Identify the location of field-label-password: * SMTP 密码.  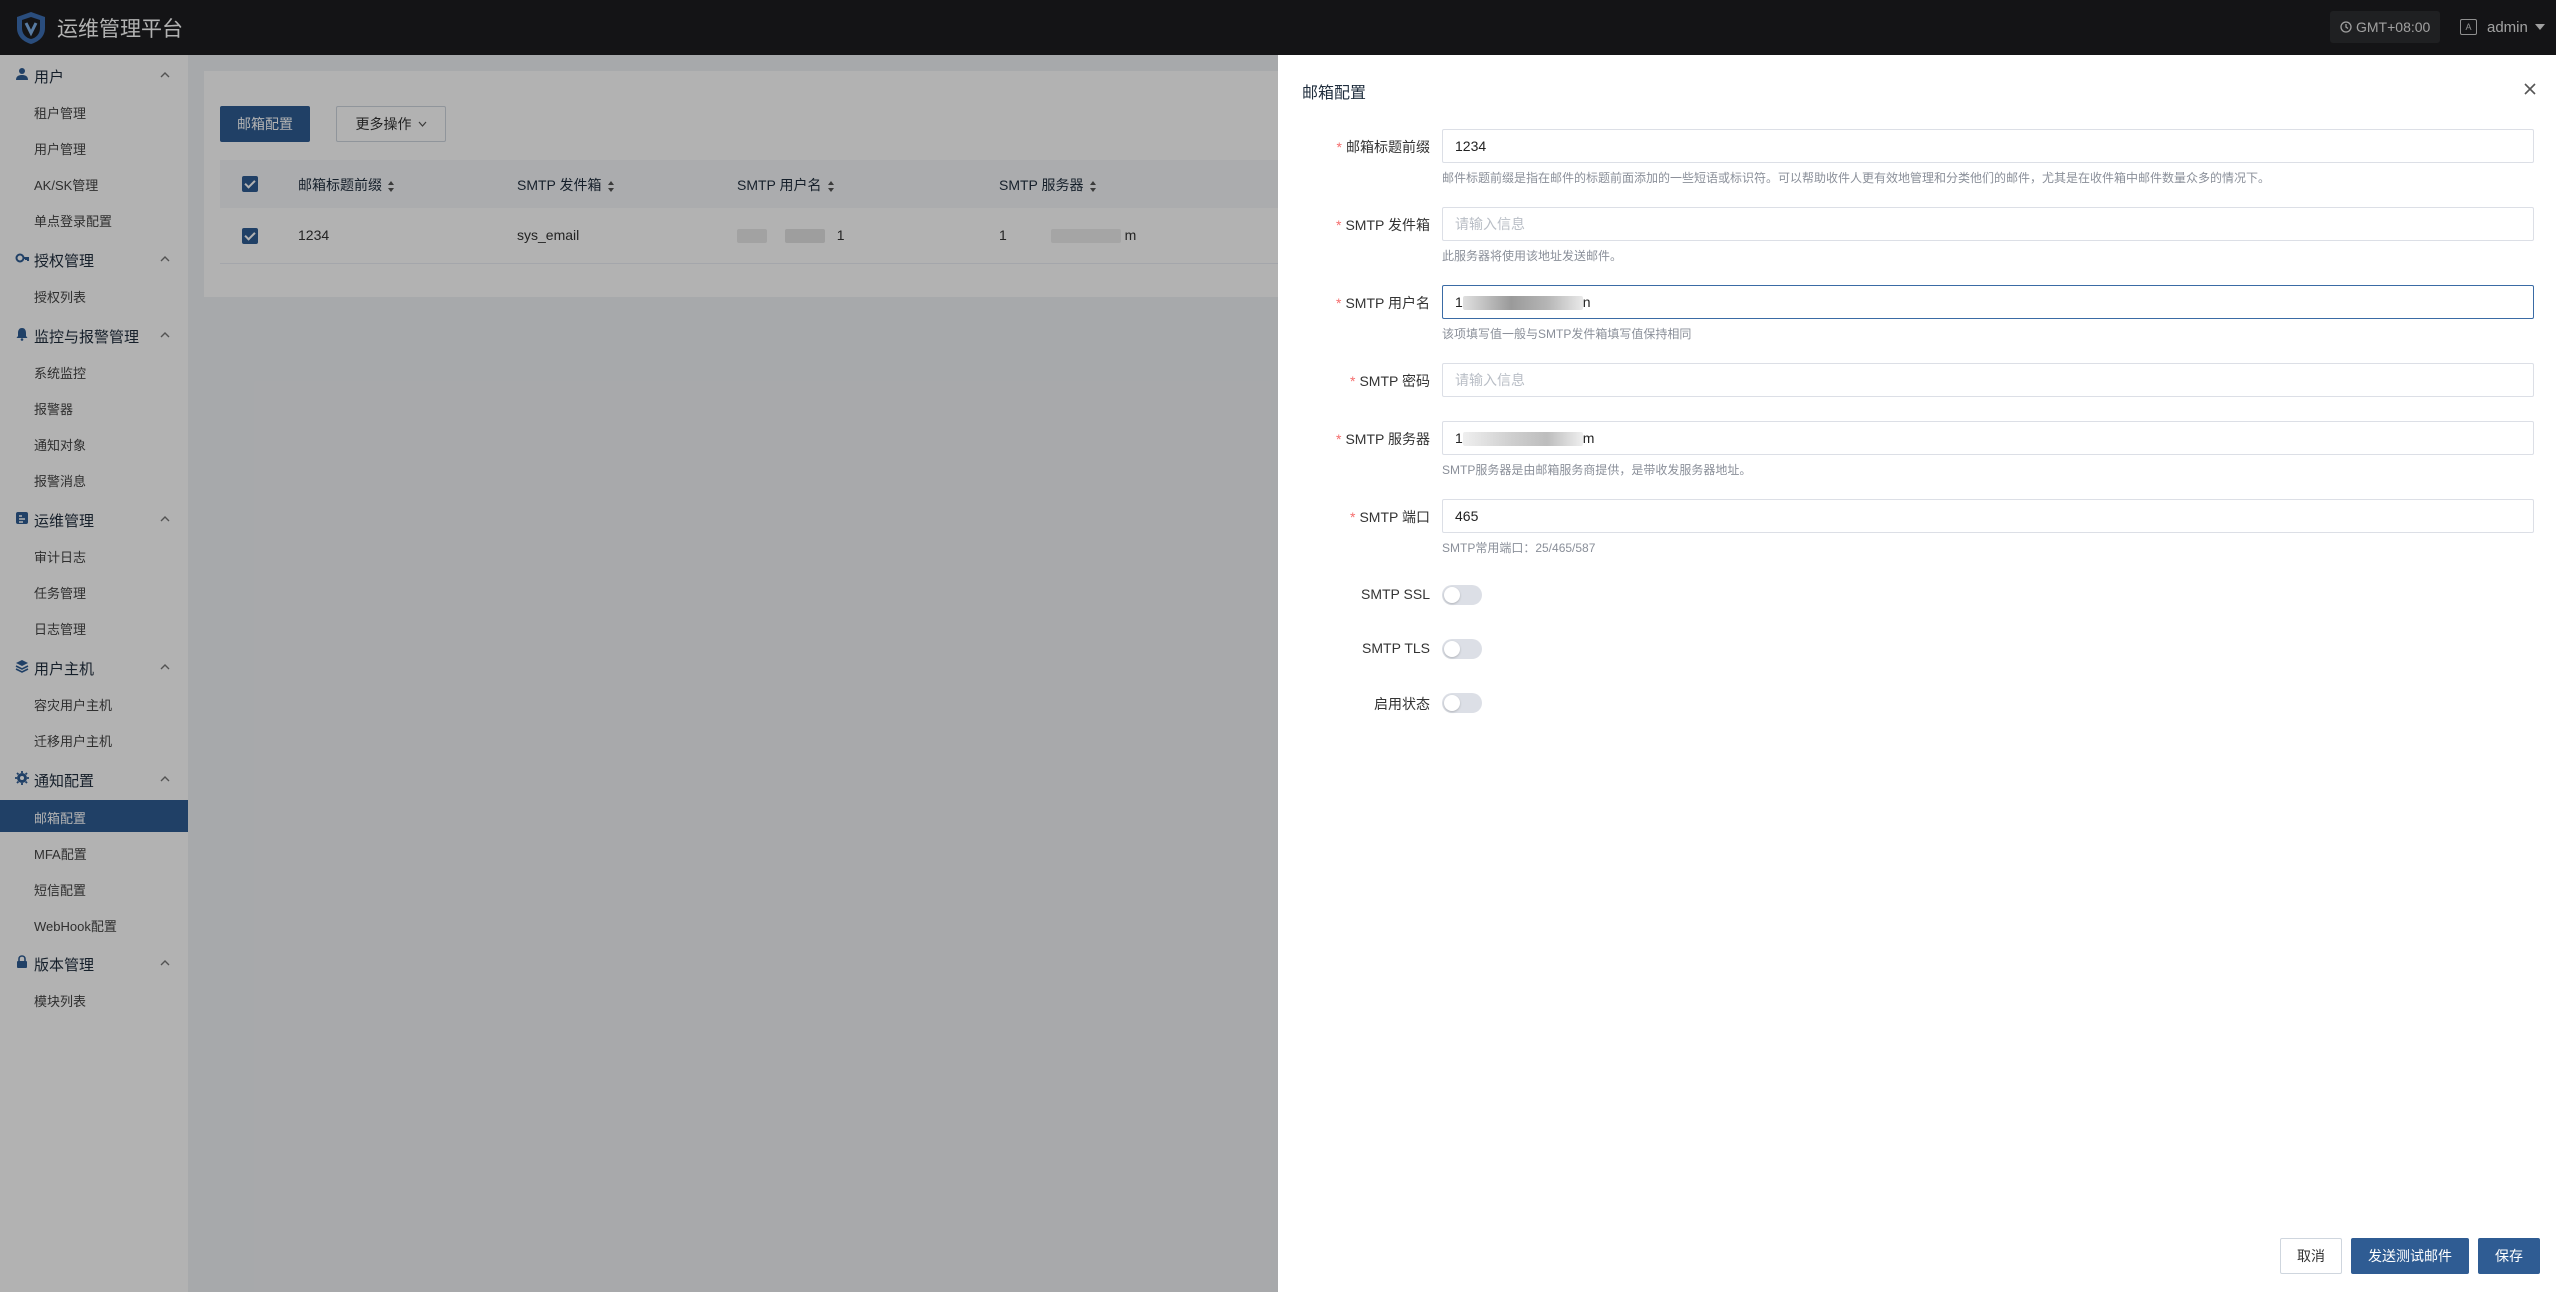
(1390, 381).